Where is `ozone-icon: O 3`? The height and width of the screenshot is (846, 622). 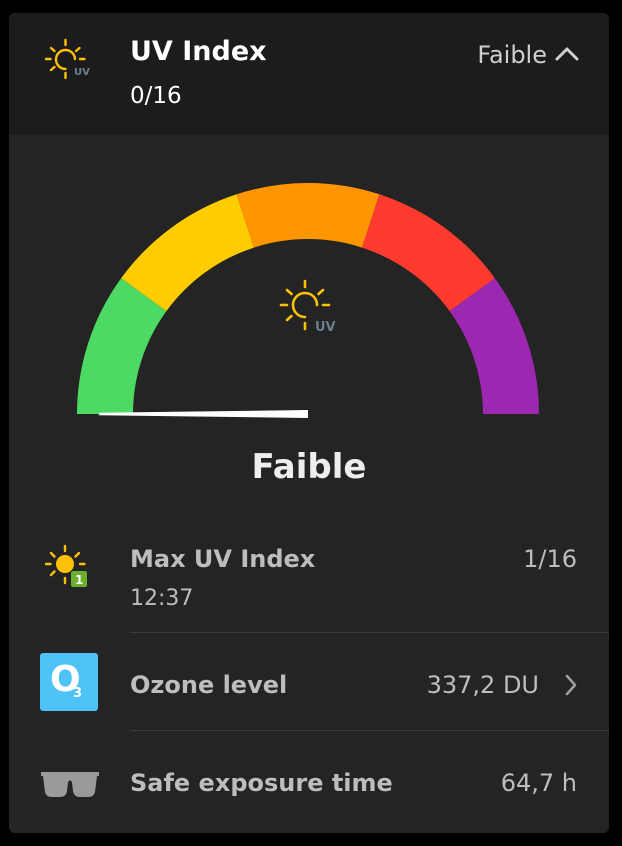
ozone-icon: O 3 is located at coordinates (69, 682).